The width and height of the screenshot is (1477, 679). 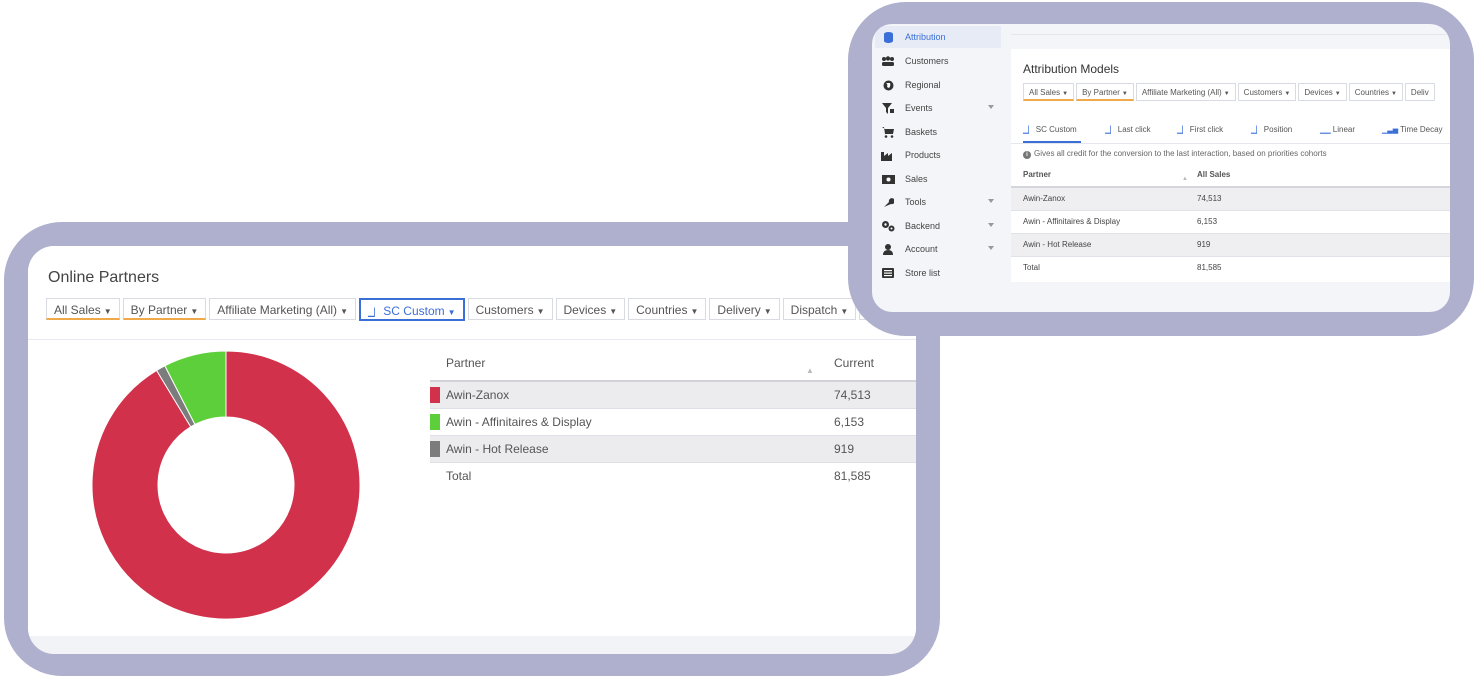 I want to click on filter-label: Customers, so click(x=504, y=310).